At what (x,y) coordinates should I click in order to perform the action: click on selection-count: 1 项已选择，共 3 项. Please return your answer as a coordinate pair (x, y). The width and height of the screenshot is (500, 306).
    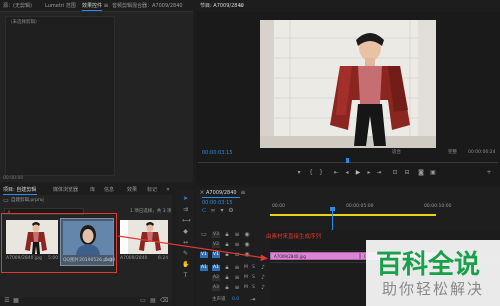
    Looking at the image, I should click on (151, 211).